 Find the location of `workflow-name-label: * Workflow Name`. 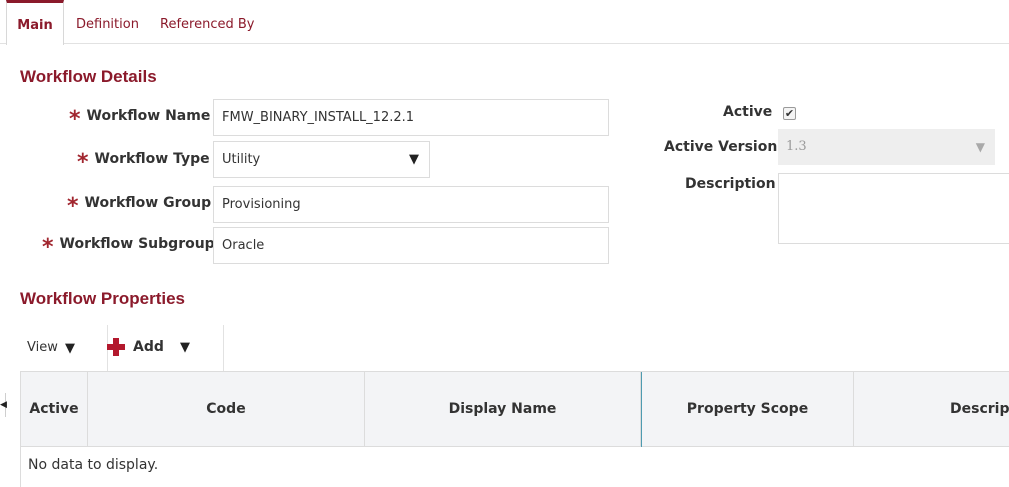

workflow-name-label: * Workflow Name is located at coordinates (140, 119).